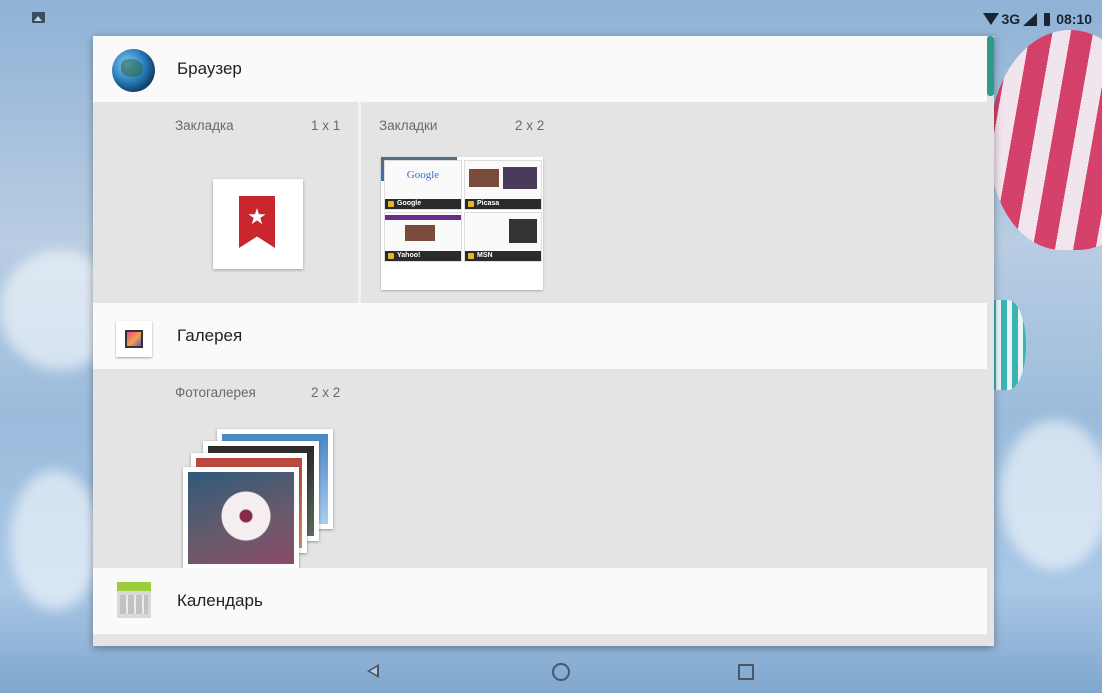  I want to click on home-button, so click(561, 672).